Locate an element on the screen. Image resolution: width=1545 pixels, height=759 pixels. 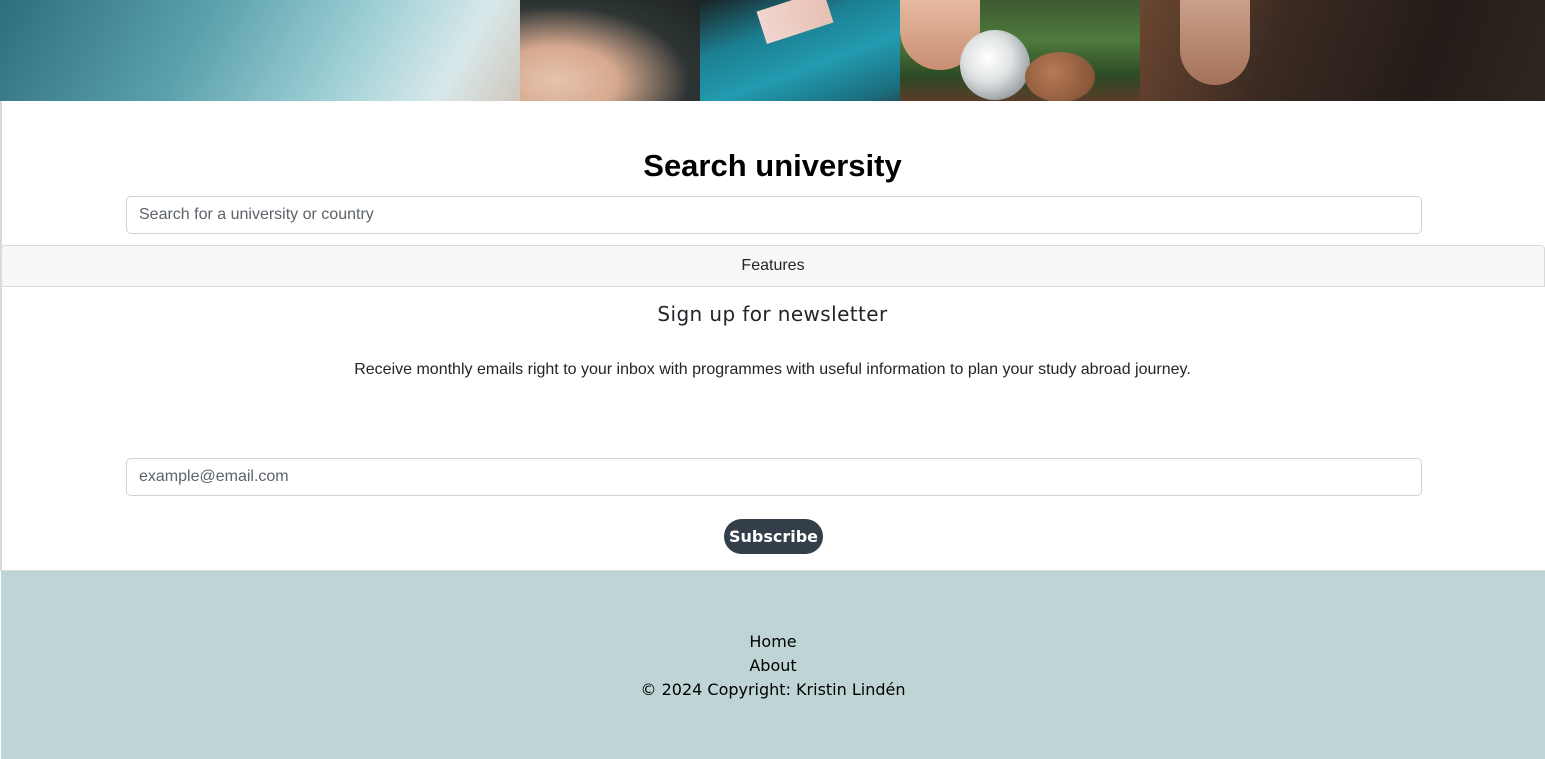
email-field is located at coordinates (774, 477).